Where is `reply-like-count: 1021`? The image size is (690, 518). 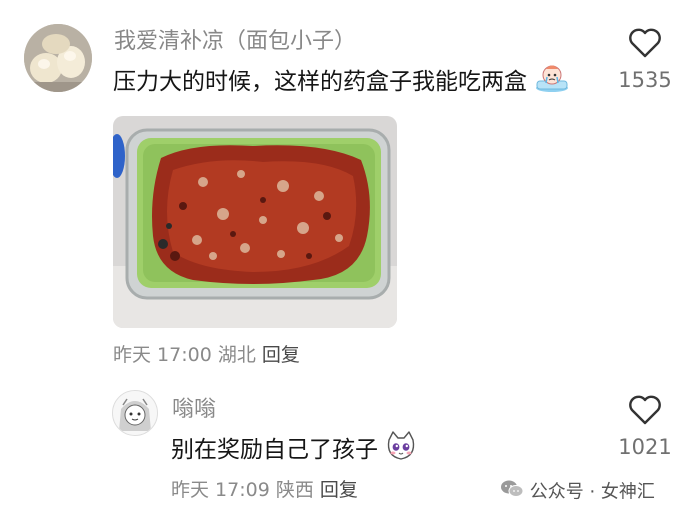 reply-like-count: 1021 is located at coordinates (645, 447).